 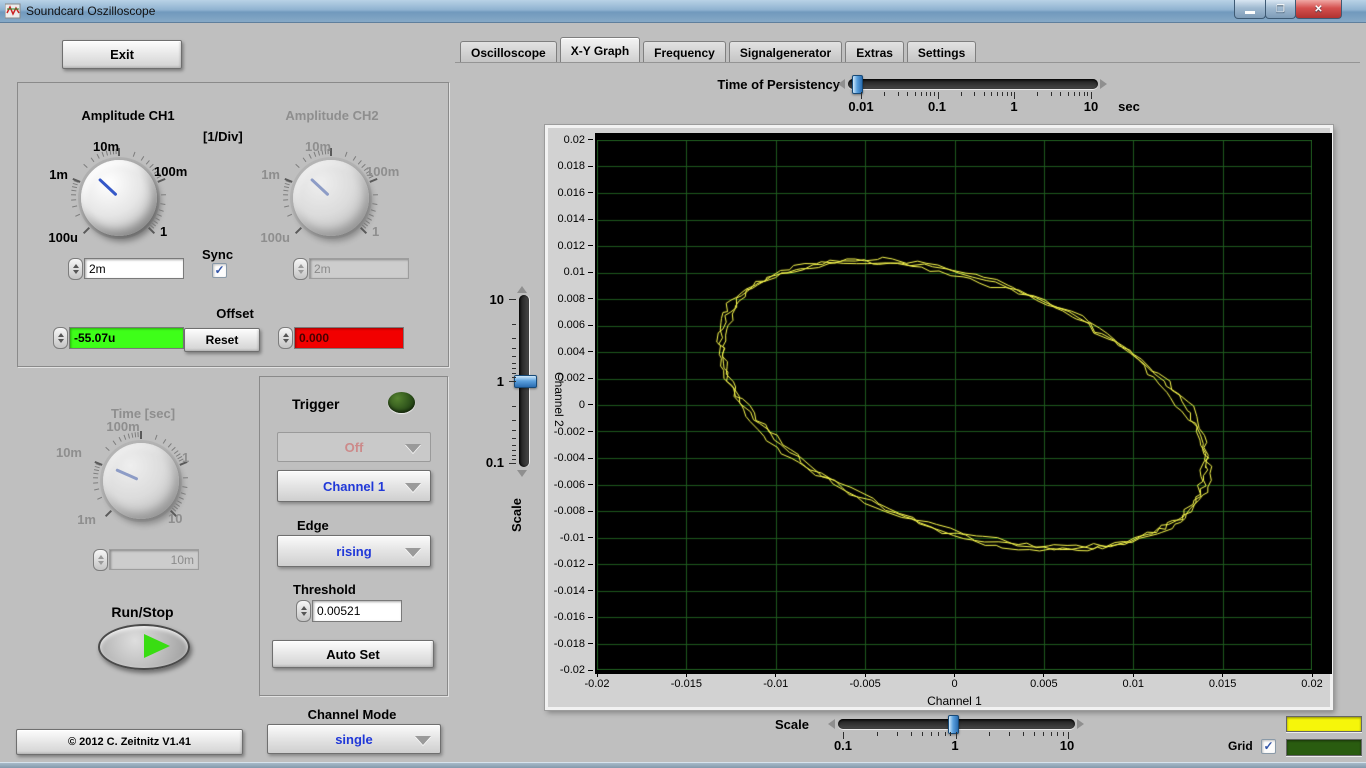 I want to click on threshold-input: 0.00521, so click(x=357, y=611).